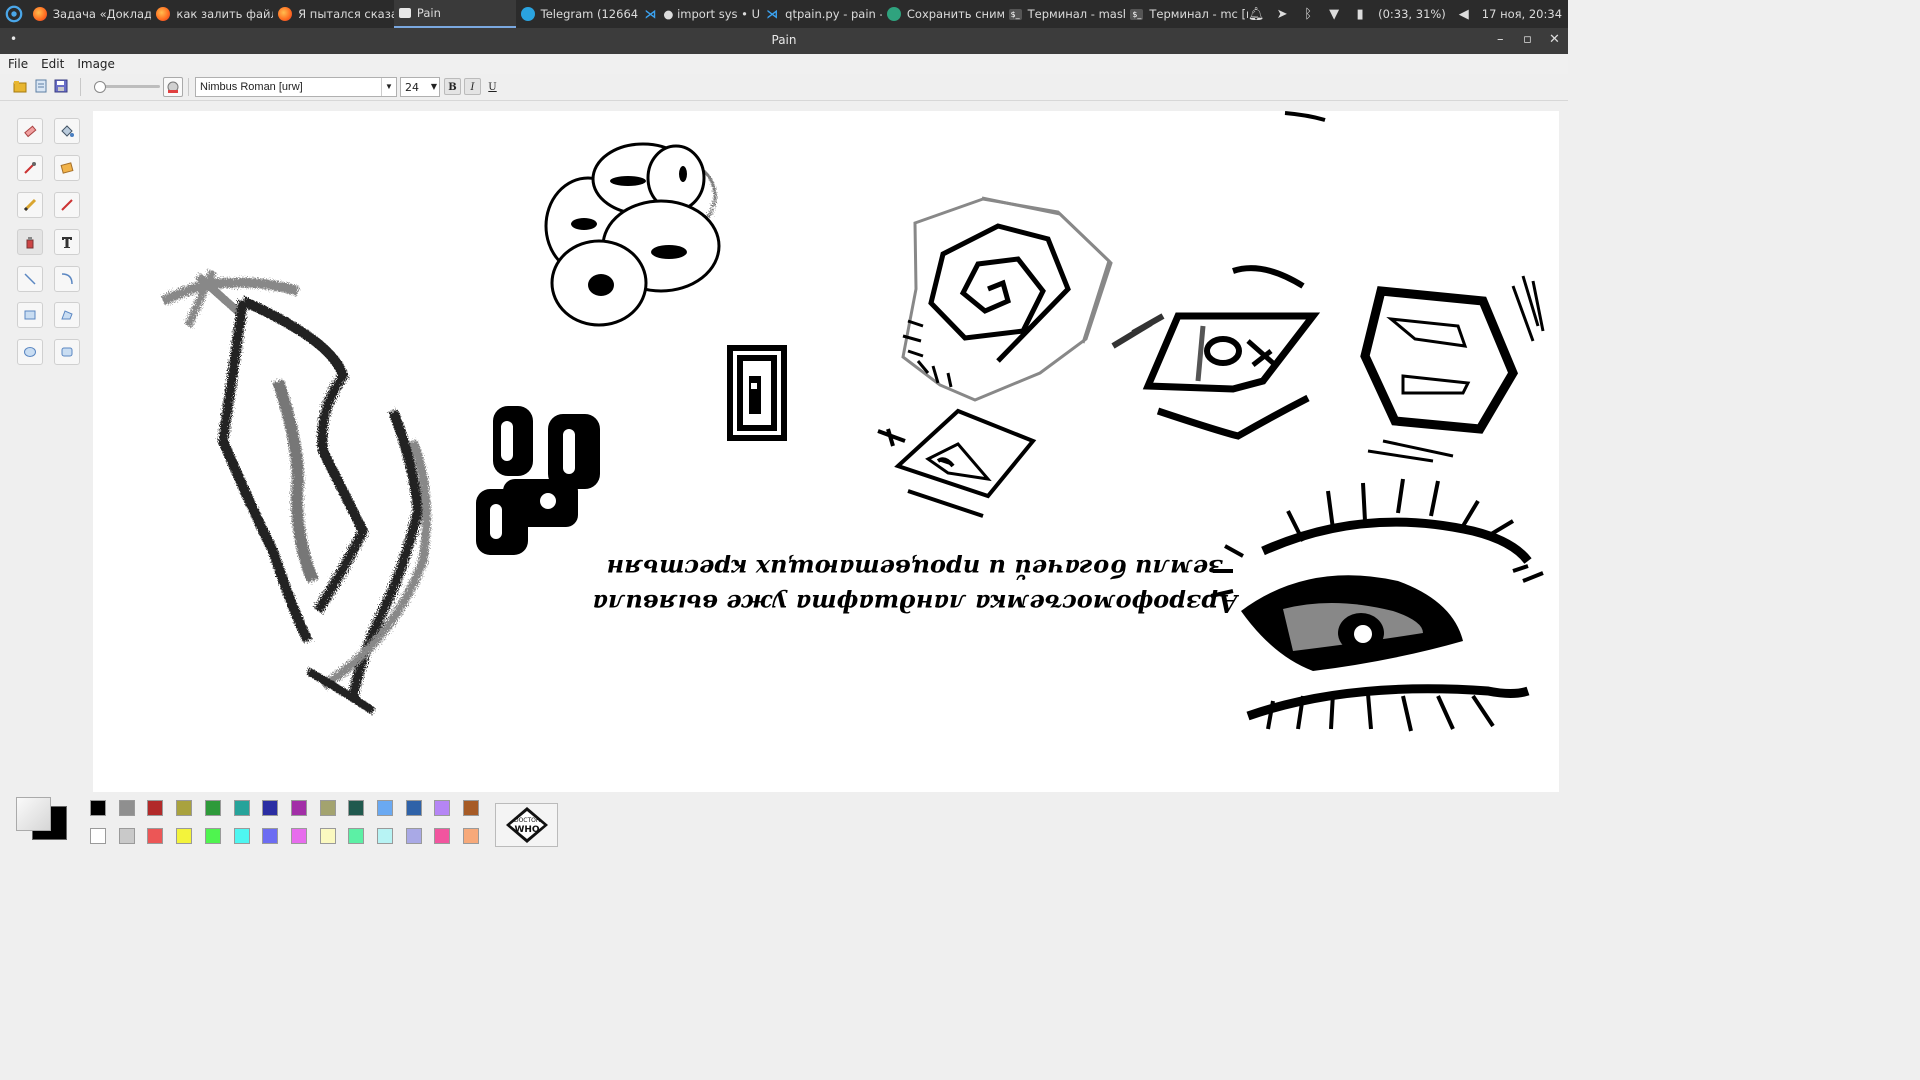 The height and width of the screenshot is (1080, 1920). Describe the element at coordinates (1464, 14) in the screenshot. I see `volume-icon: ◀` at that location.